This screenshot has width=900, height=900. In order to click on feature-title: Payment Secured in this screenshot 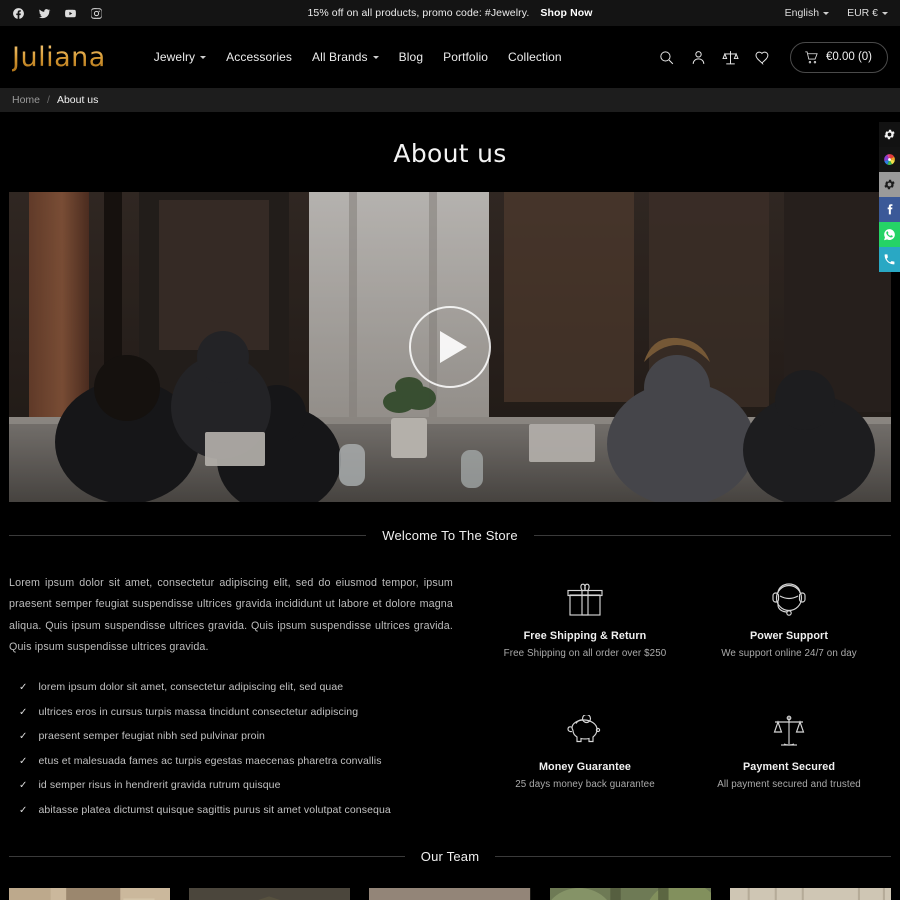, I will do `click(789, 766)`.